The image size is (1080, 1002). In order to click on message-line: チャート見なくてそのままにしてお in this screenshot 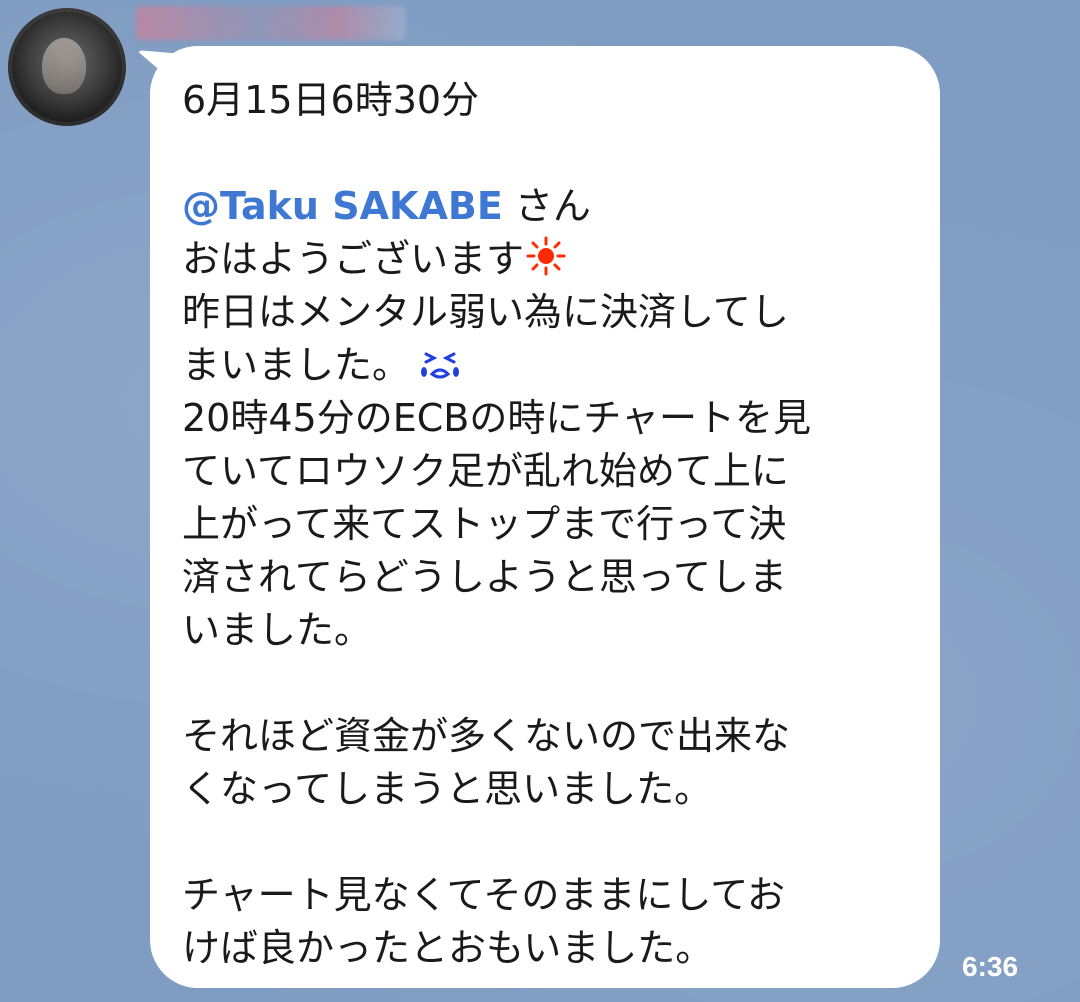, I will do `click(484, 895)`.